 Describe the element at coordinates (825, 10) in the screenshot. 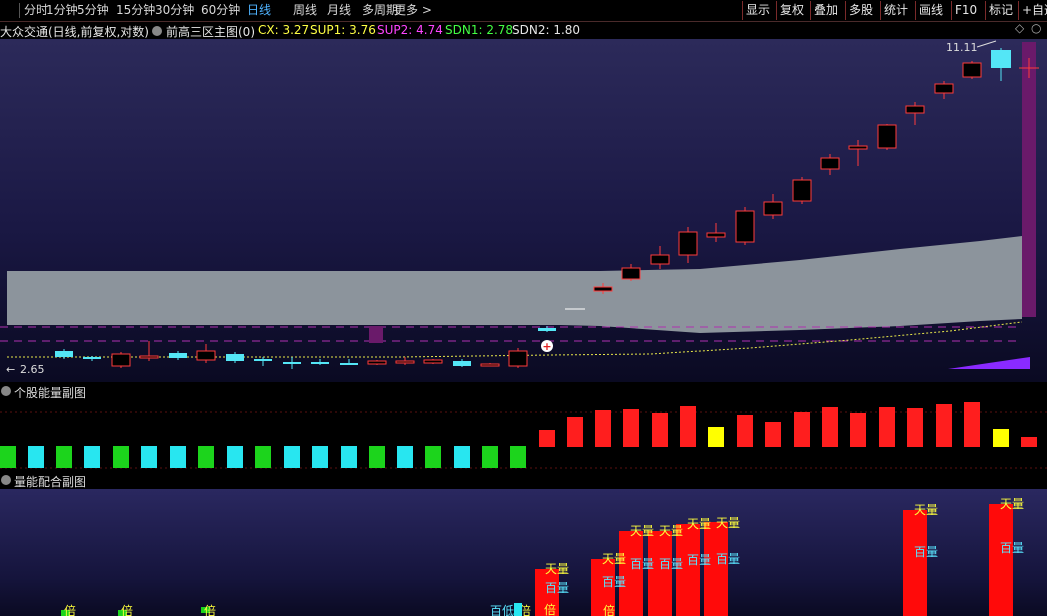

I see `toolbar-button: 叠加` at that location.